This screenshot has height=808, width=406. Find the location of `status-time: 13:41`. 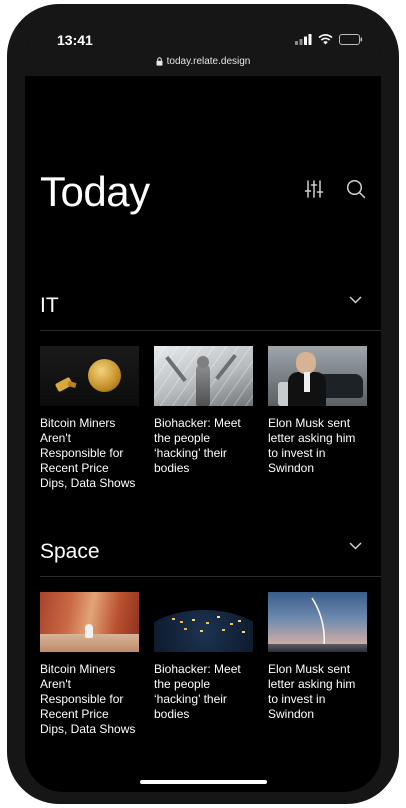

status-time: 13:41 is located at coordinates (75, 40).